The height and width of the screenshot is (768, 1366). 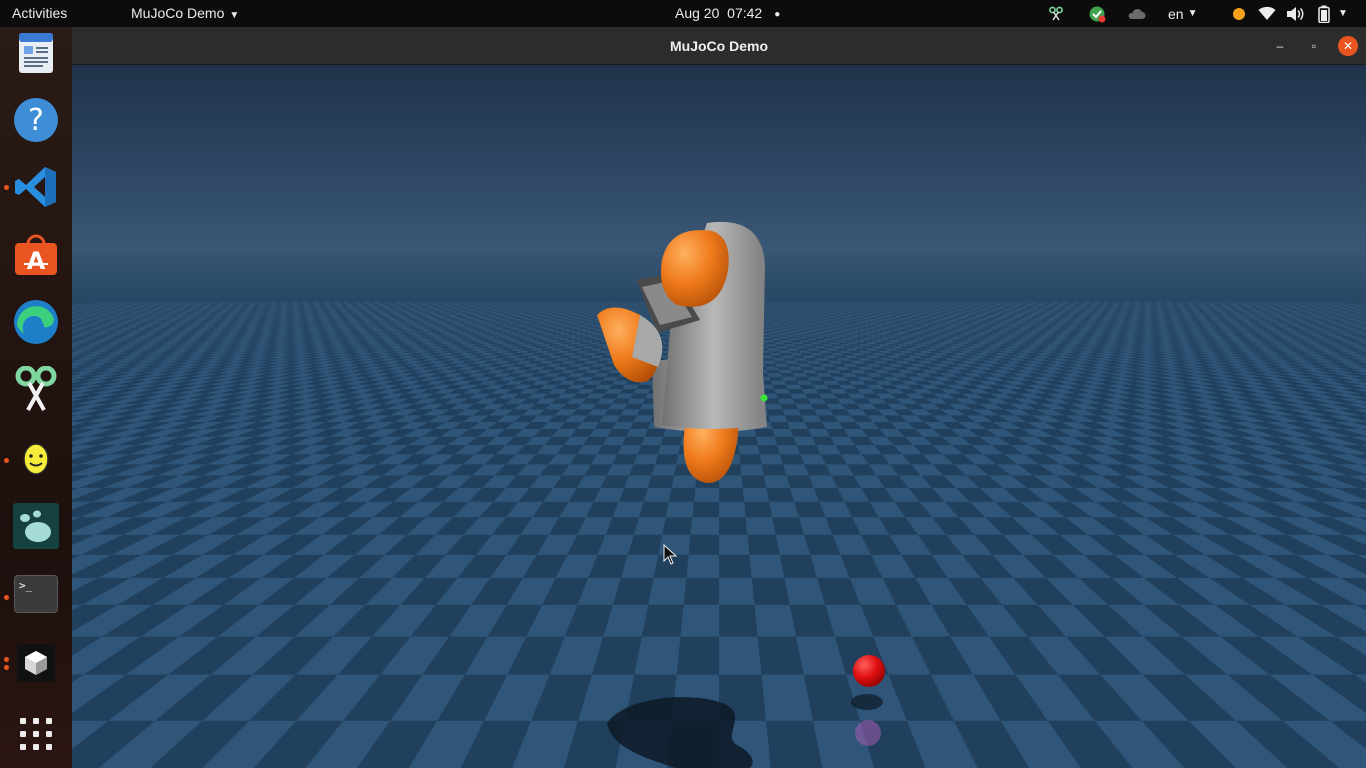 What do you see at coordinates (1324, 13) in the screenshot?
I see `battery-icon` at bounding box center [1324, 13].